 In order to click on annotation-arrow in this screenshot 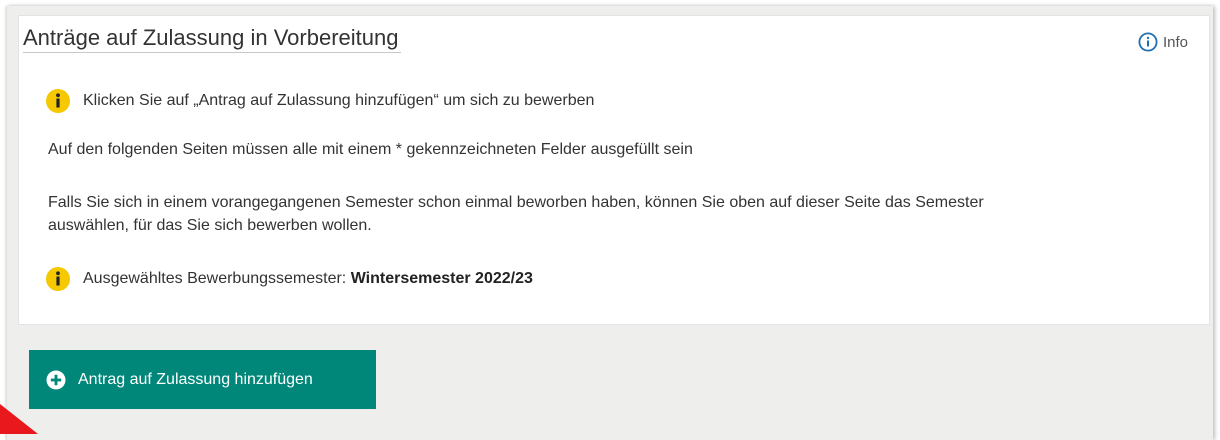, I will do `click(19, 419)`.